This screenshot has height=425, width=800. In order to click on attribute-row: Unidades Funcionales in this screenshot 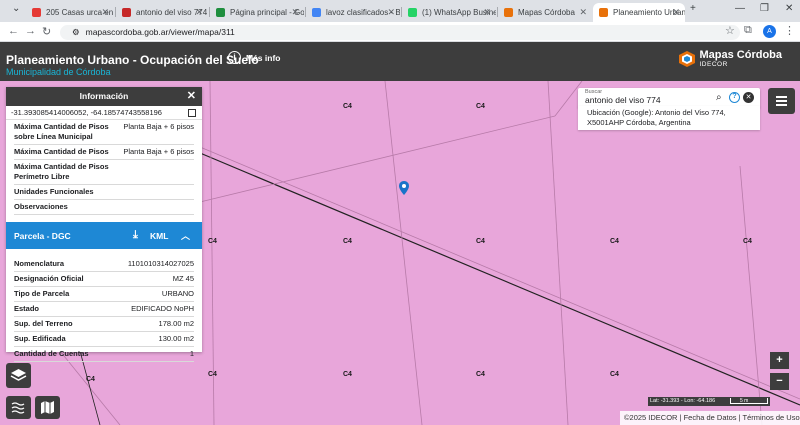, I will do `click(104, 192)`.